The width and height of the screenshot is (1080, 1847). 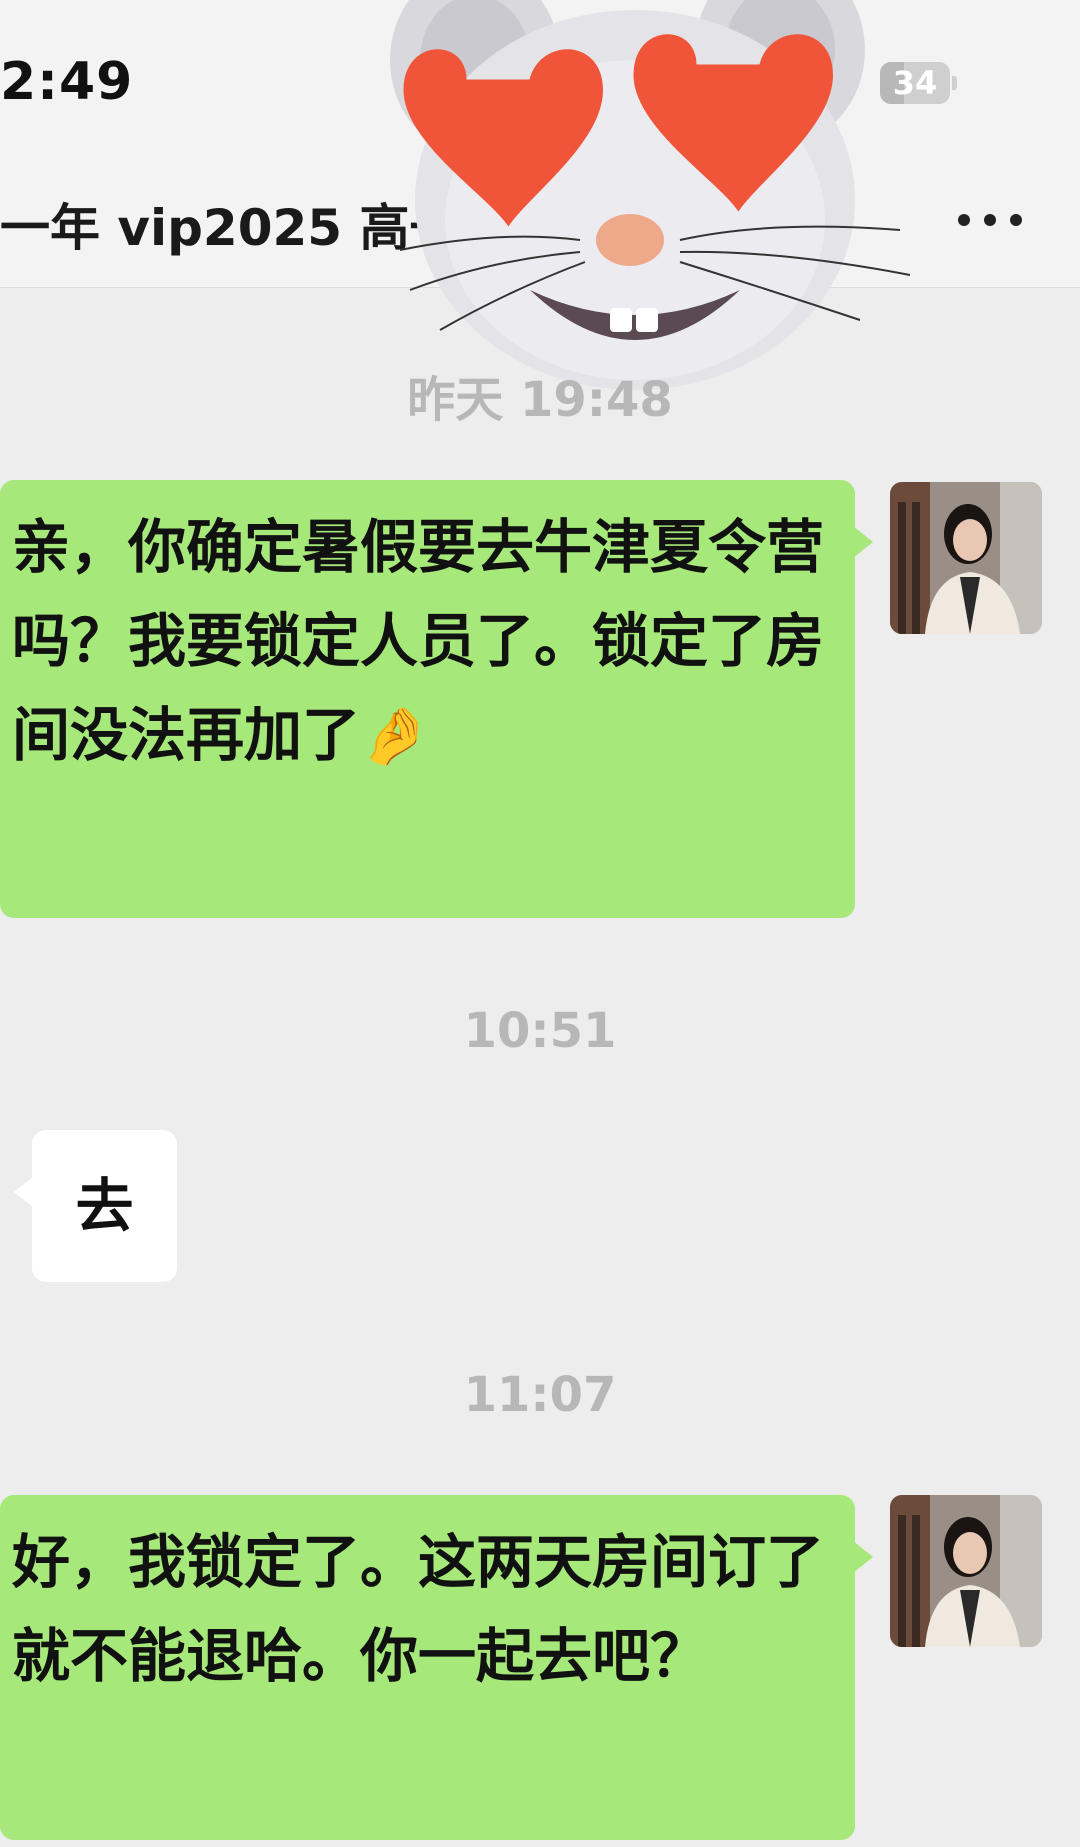 What do you see at coordinates (650, 195) in the screenshot?
I see `heart-eyes-mouse-sticker` at bounding box center [650, 195].